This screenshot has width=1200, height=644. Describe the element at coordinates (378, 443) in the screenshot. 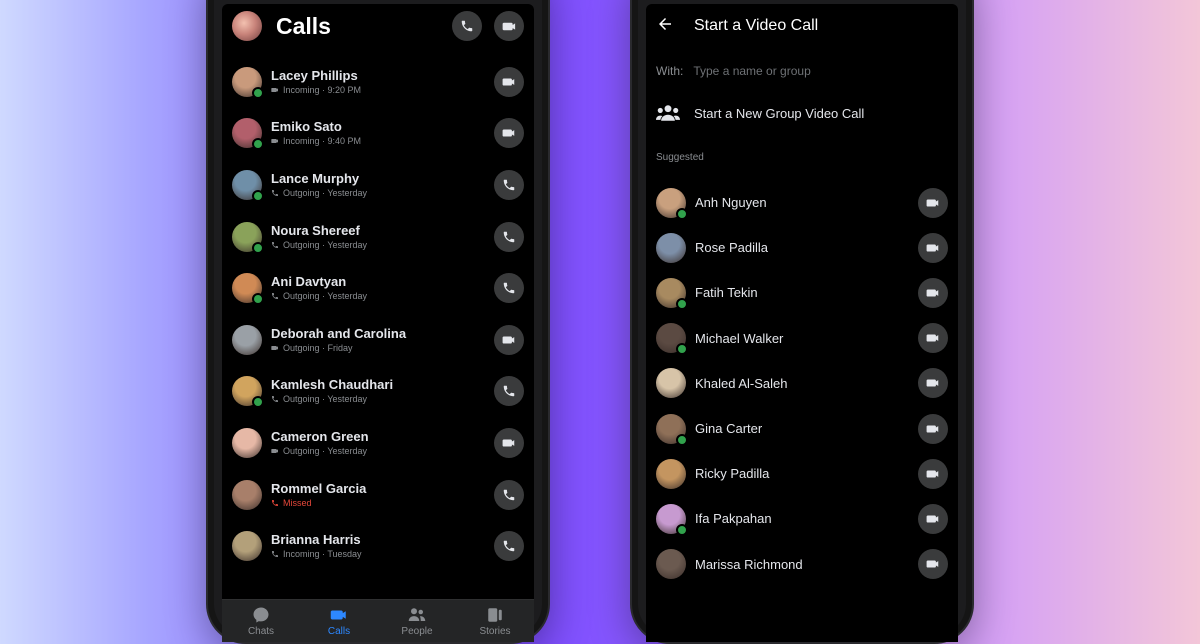

I see `call-row: Cameron Green Outgoing · Yesterday` at that location.